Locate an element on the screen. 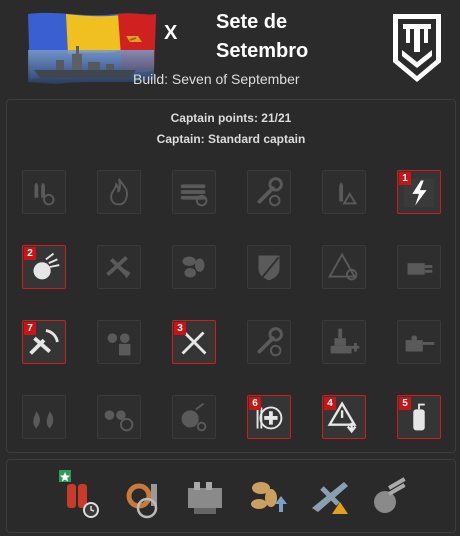 The height and width of the screenshot is (536, 460). aa-burst-icon: 2 is located at coordinates (44, 267).